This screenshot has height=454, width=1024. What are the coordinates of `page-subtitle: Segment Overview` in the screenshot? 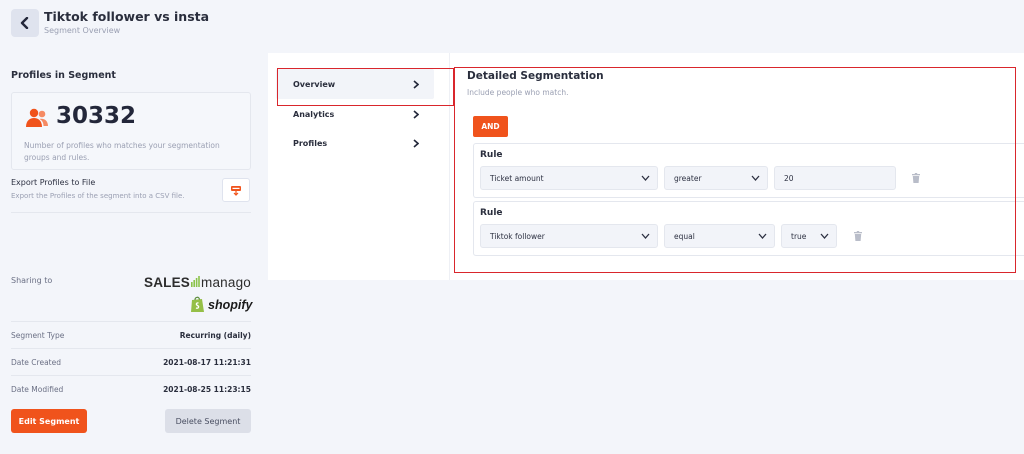 It's located at (82, 30).